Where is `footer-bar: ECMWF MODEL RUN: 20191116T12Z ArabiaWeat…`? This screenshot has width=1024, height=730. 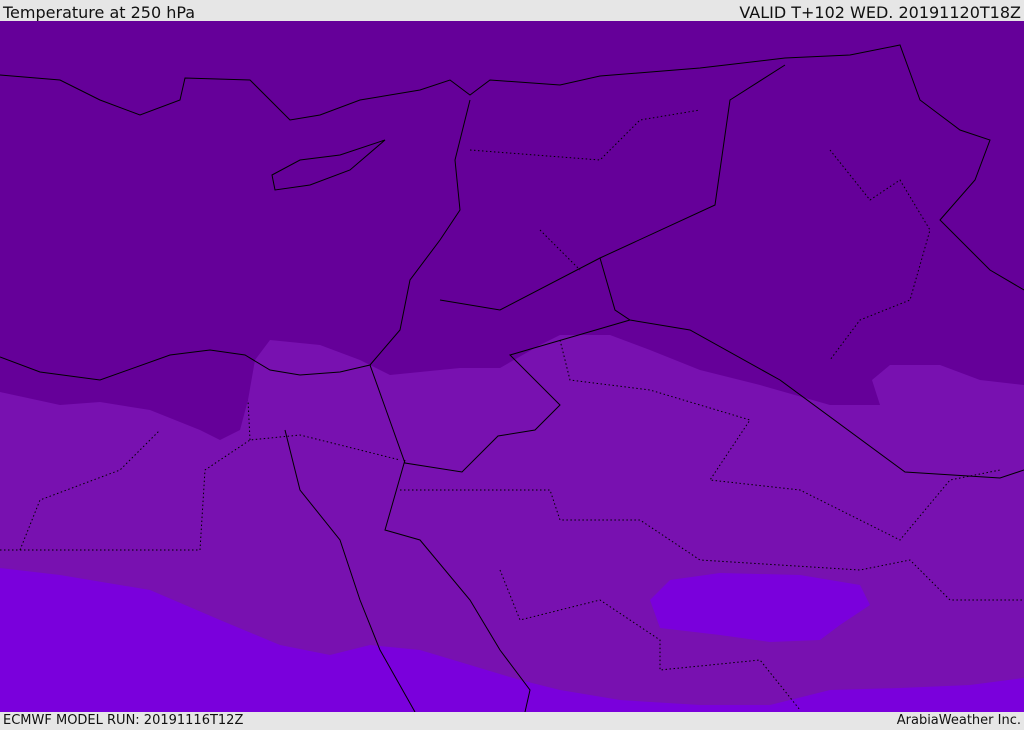
footer-bar: ECMWF MODEL RUN: 20191116T12Z ArabiaWeat… is located at coordinates (512, 720).